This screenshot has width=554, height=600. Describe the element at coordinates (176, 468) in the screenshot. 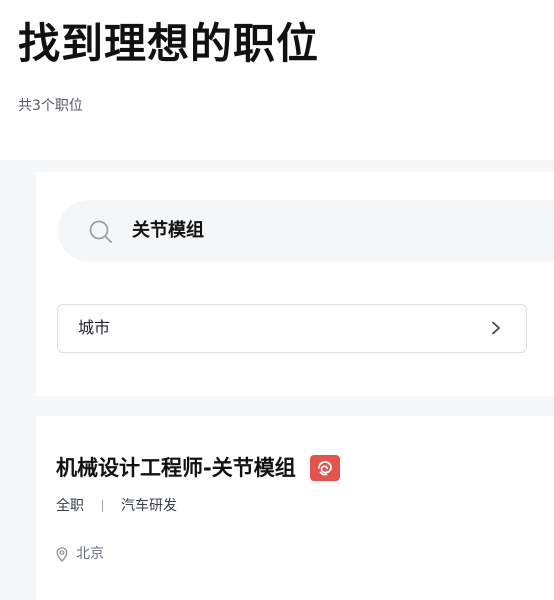

I see `job-title: 机械设计工程师-关节模组` at that location.